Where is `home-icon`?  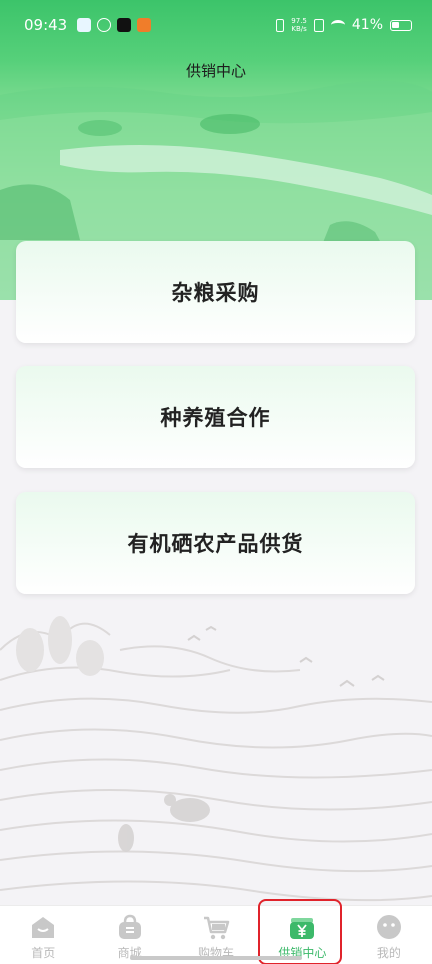 home-icon is located at coordinates (43, 927).